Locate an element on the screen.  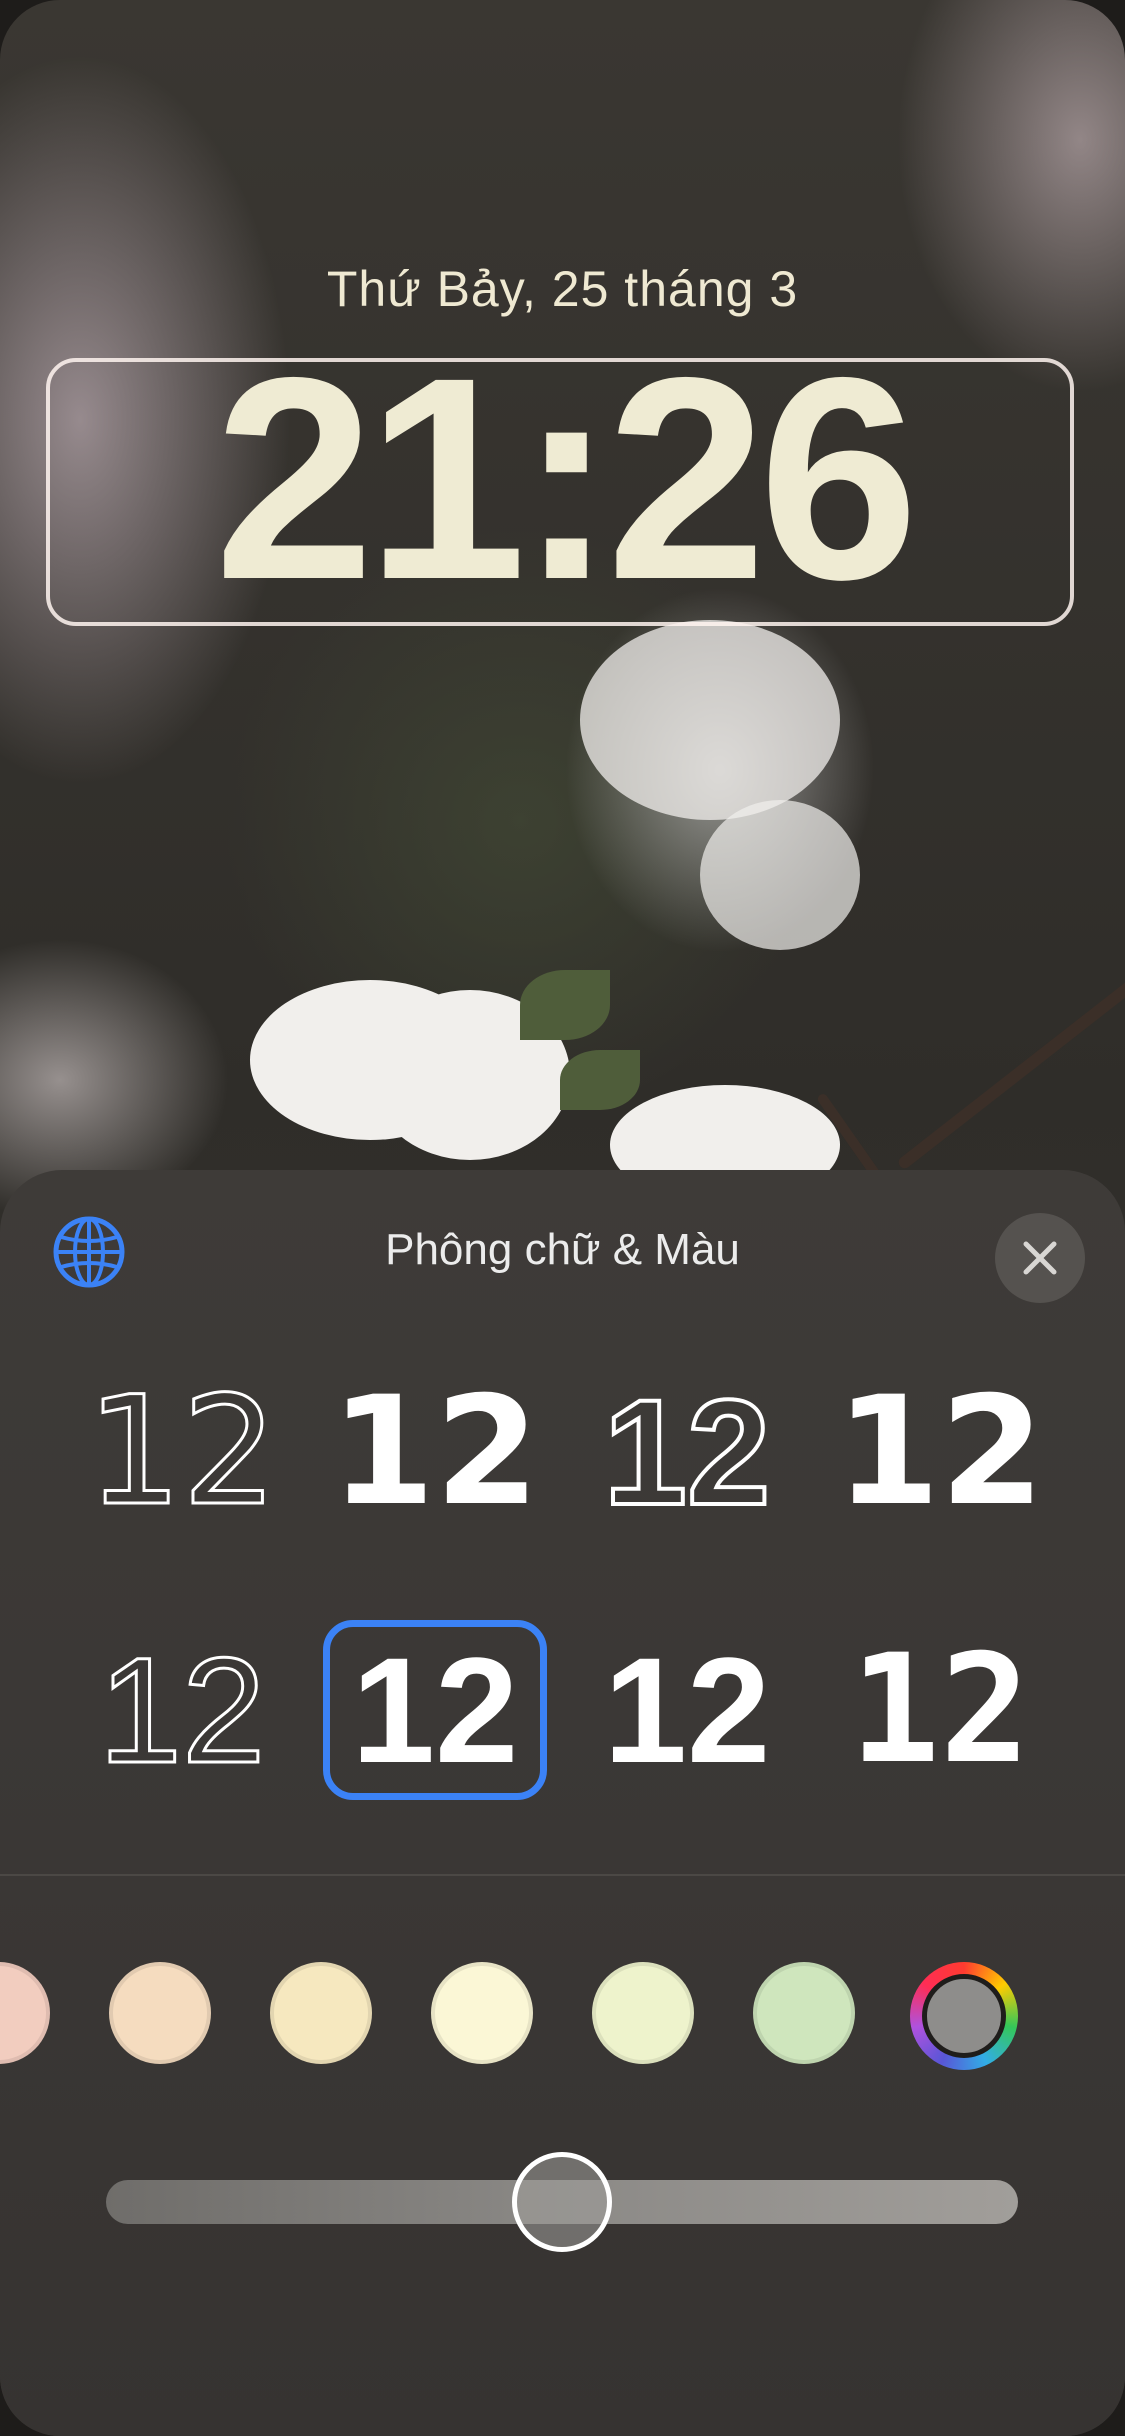
font-option-7: 12 is located at coordinates (687, 1710).